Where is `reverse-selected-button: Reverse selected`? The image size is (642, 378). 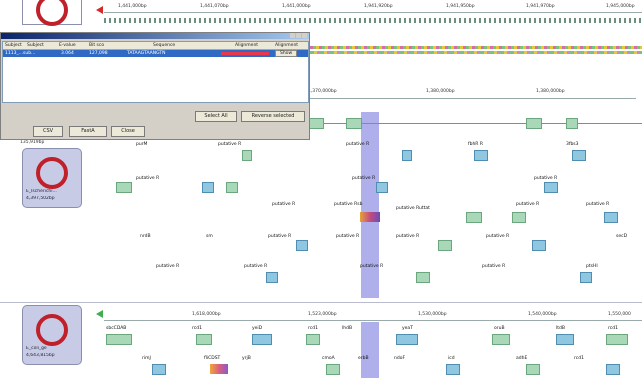
reverse-selected-button: Reverse selected is located at coordinates (273, 116).